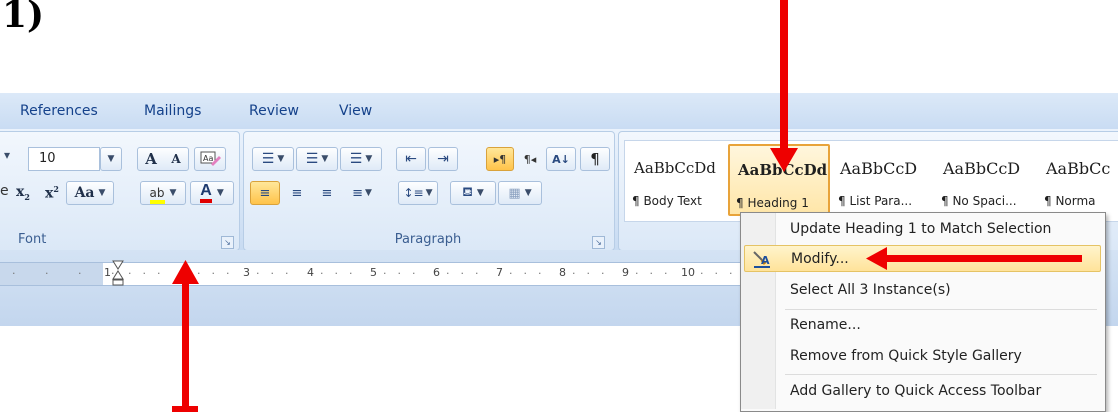 This screenshot has height=412, width=1118. Describe the element at coordinates (373, 272) in the screenshot. I see `ruler-number: 5` at that location.